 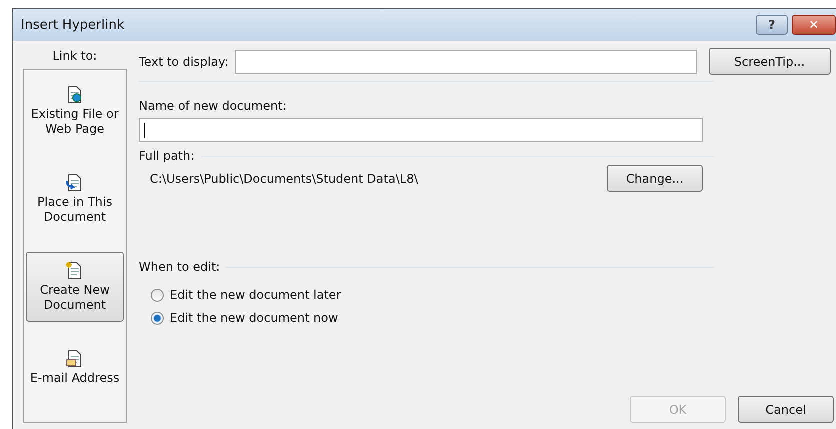 I want to click on full-path-label: Full path:, so click(x=167, y=156).